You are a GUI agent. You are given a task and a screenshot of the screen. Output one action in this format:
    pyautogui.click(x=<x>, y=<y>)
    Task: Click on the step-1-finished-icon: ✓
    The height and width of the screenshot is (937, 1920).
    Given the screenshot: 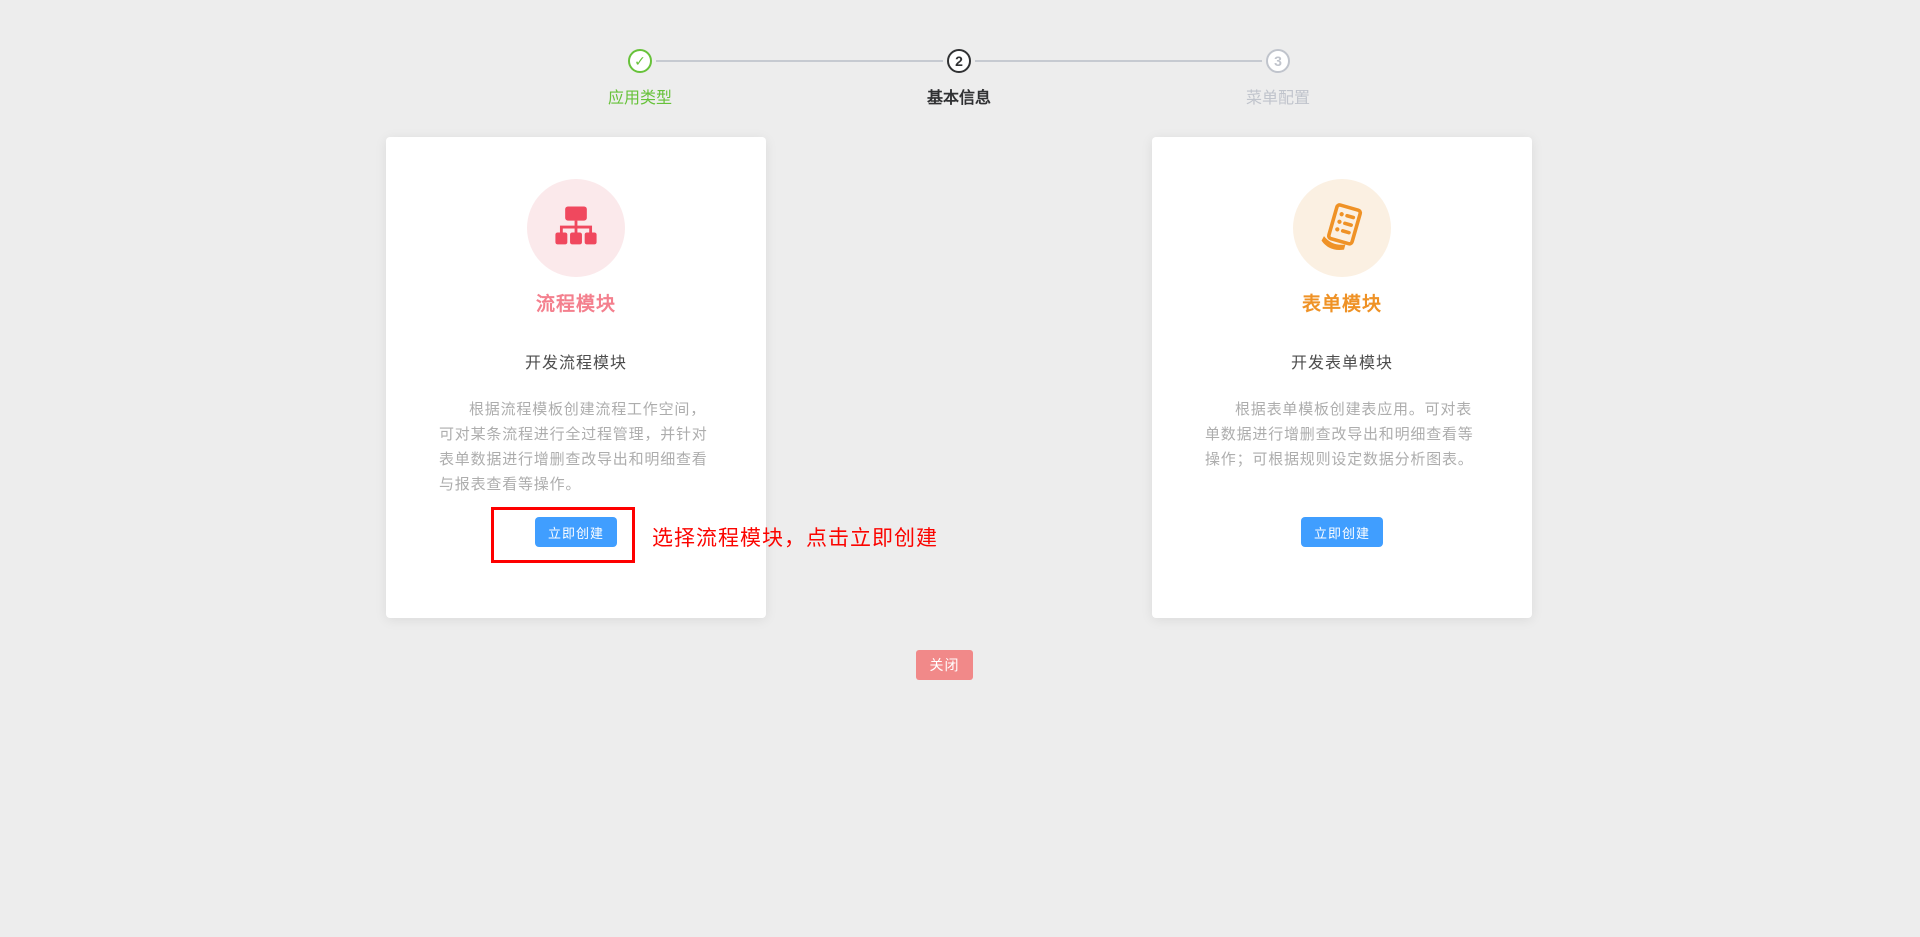 What is the action you would take?
    pyautogui.click(x=640, y=61)
    